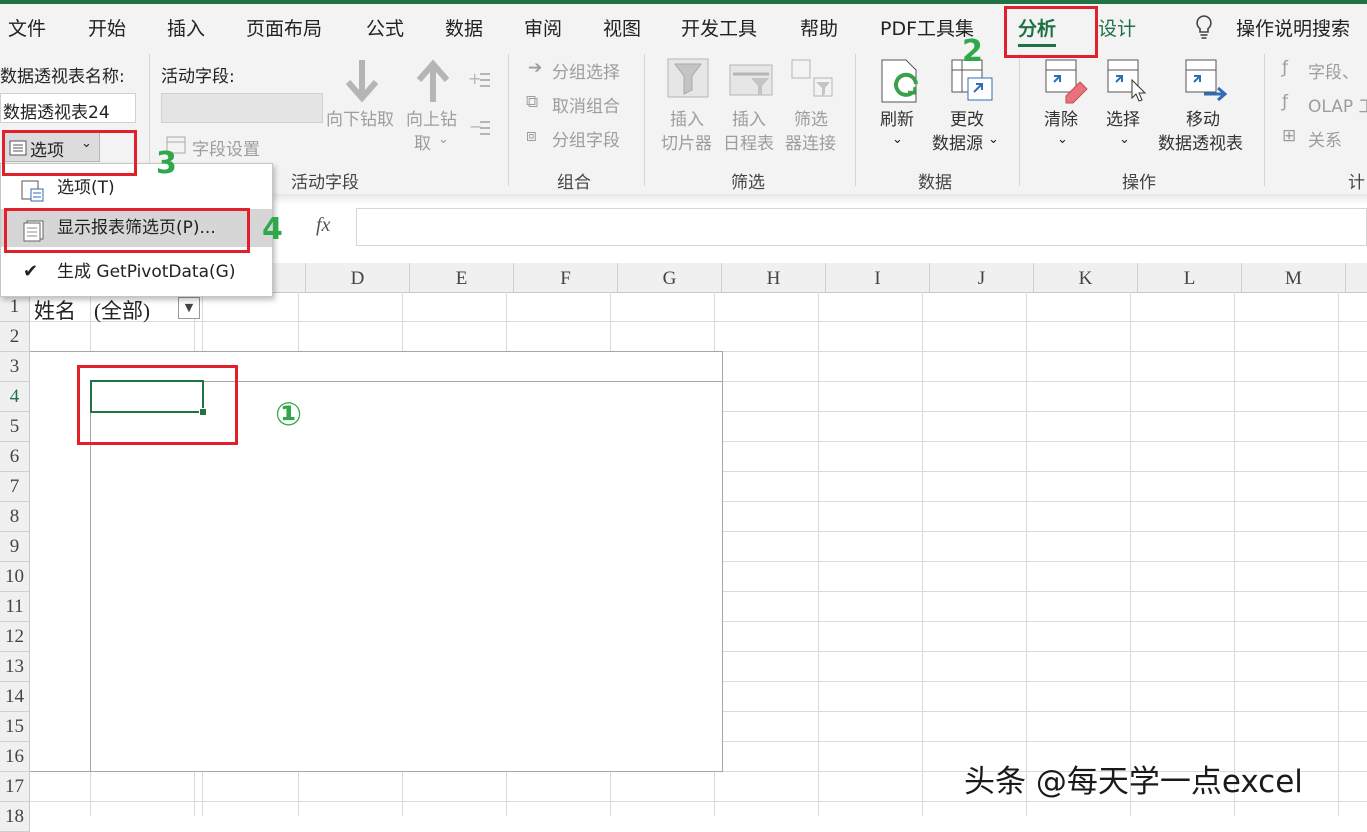 This screenshot has height=832, width=1367. Describe the element at coordinates (15, 577) in the screenshot. I see `row-header: 10` at that location.